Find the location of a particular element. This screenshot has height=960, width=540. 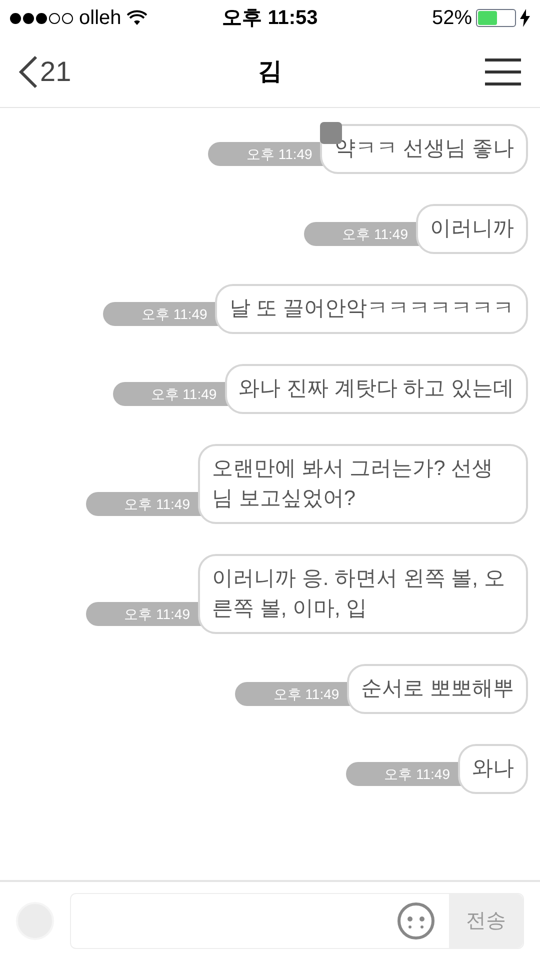

chat-title: 김 is located at coordinates (270, 71).